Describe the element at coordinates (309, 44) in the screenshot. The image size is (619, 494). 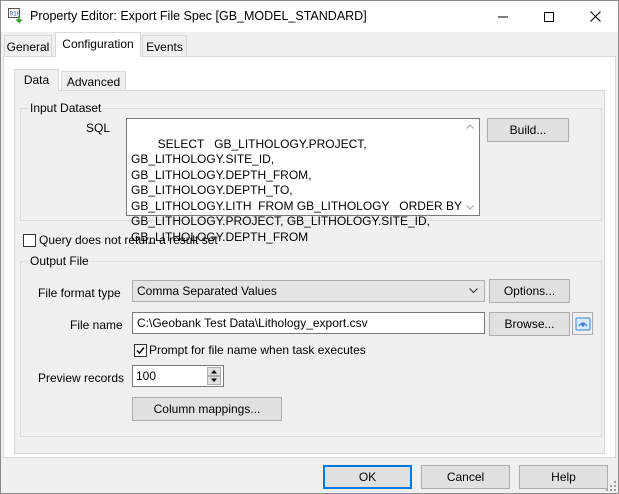
I see `main-tab-strip: General Configuration Events` at that location.